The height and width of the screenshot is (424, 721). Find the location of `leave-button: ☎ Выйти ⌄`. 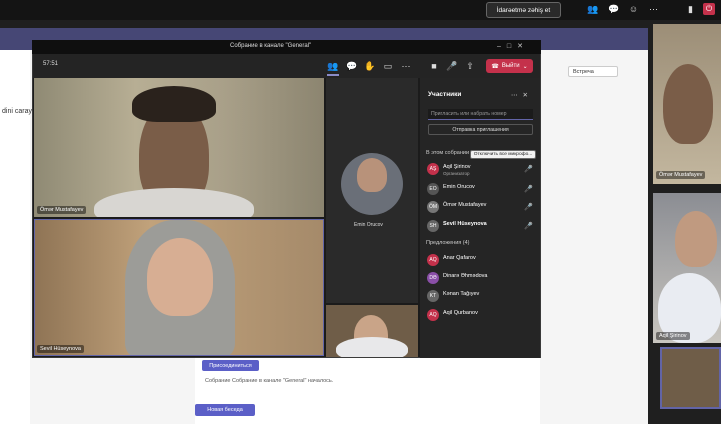

leave-button: ☎ Выйти ⌄ is located at coordinates (509, 66).